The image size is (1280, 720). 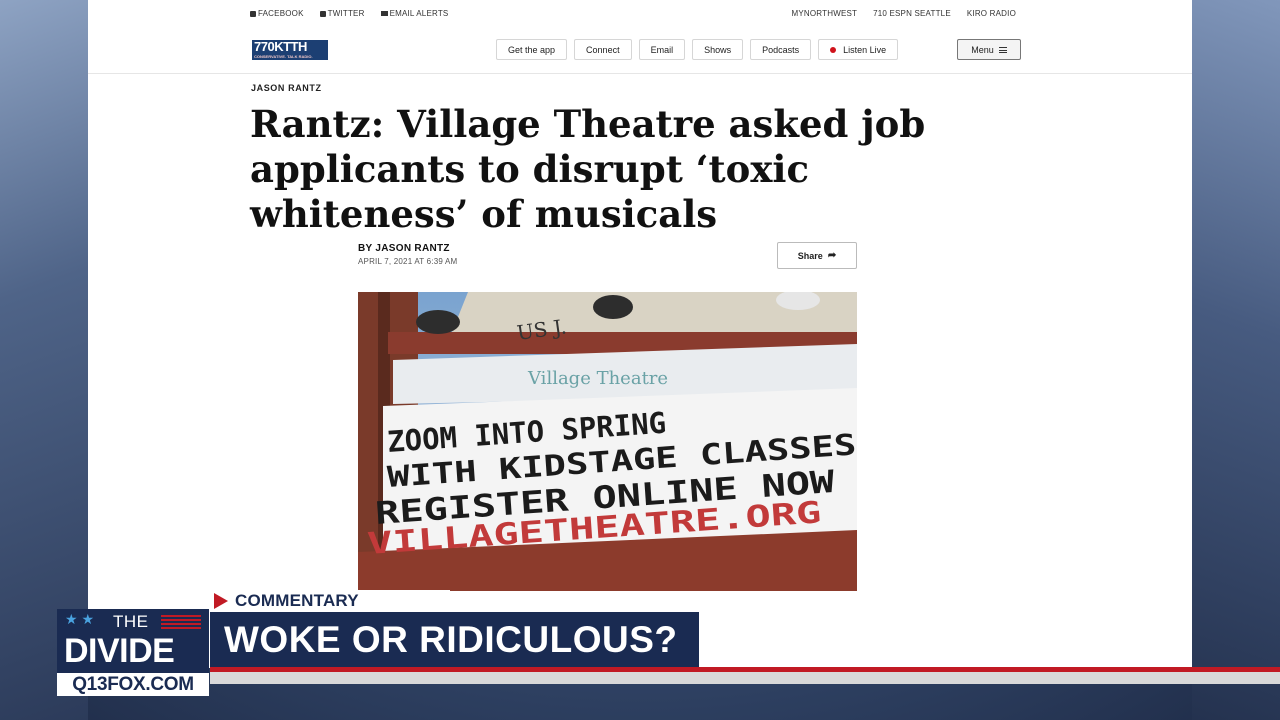 I want to click on share-arrow-icon: ➦, so click(x=832, y=255).